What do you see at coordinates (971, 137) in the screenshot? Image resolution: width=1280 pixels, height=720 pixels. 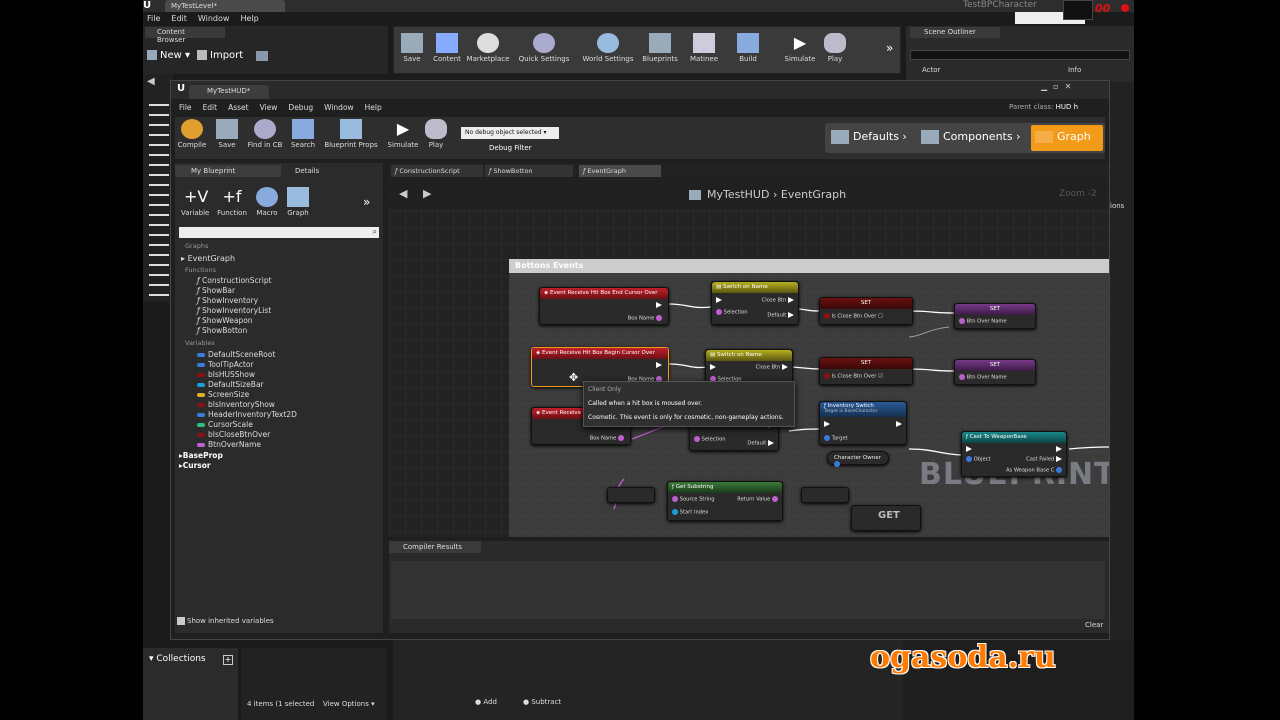 I see `mode-components: Components ›` at bounding box center [971, 137].